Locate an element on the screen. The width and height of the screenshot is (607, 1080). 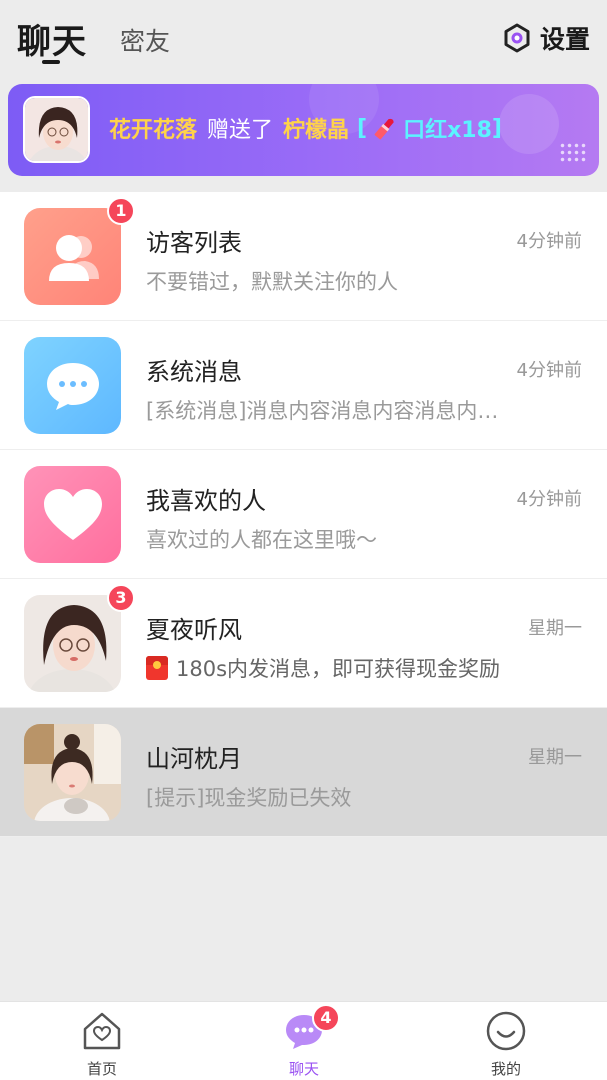
gift-action-text: 赠送了 is located at coordinates (240, 130).